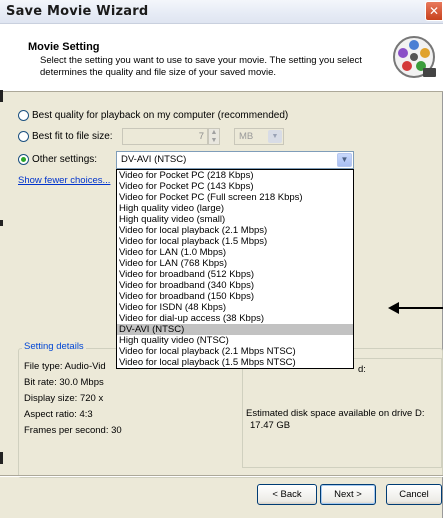  I want to click on detail-display-size: Display size: 720 x, so click(64, 398).